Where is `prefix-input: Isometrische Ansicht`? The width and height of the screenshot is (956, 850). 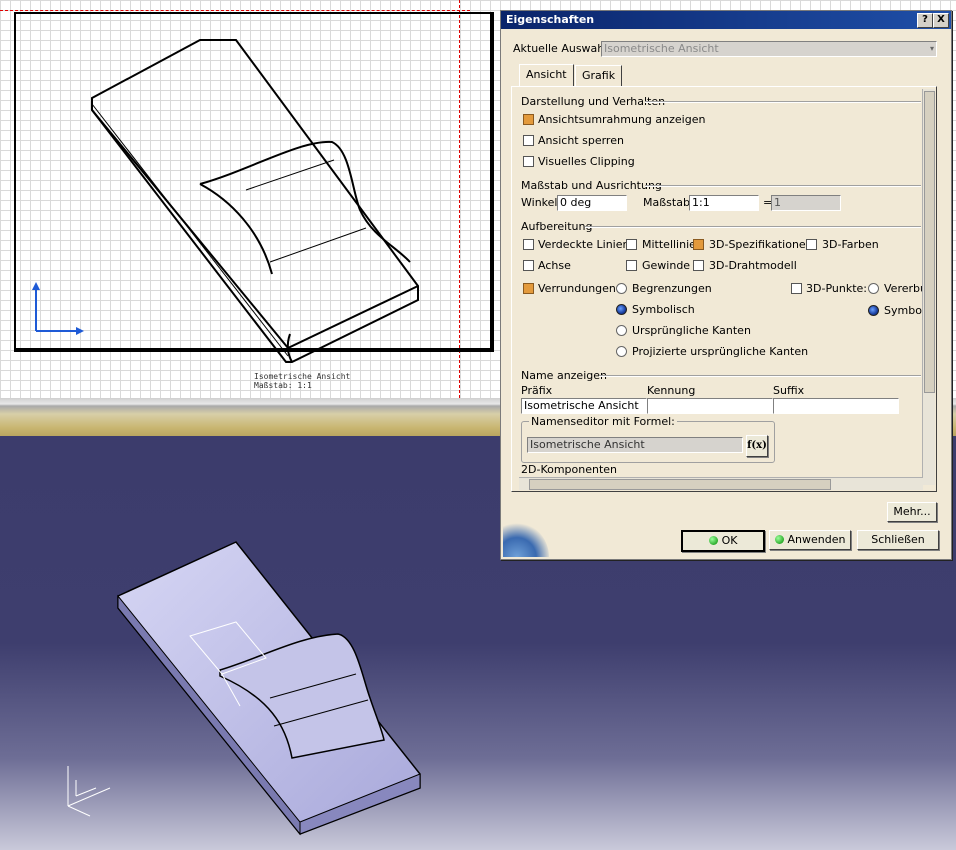
prefix-input: Isometrische Ansicht is located at coordinates (584, 406).